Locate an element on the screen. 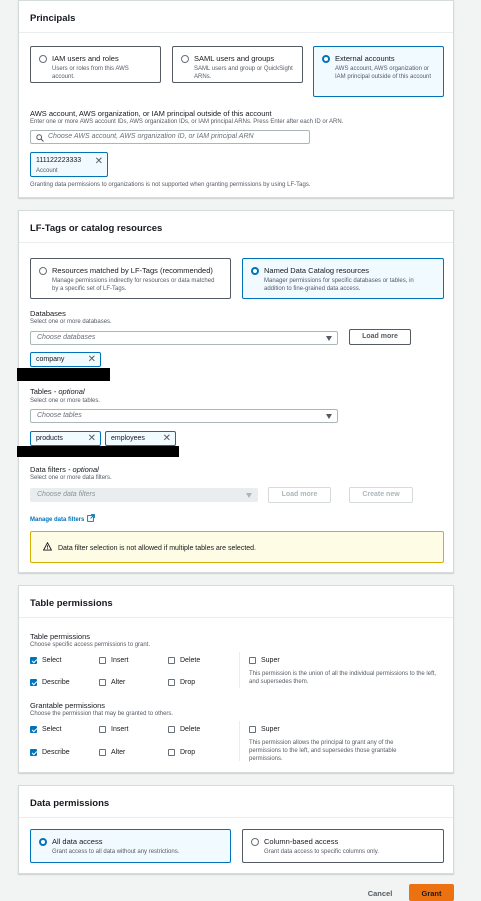 The width and height of the screenshot is (481, 901). drop-checkbox is located at coordinates (171, 682).